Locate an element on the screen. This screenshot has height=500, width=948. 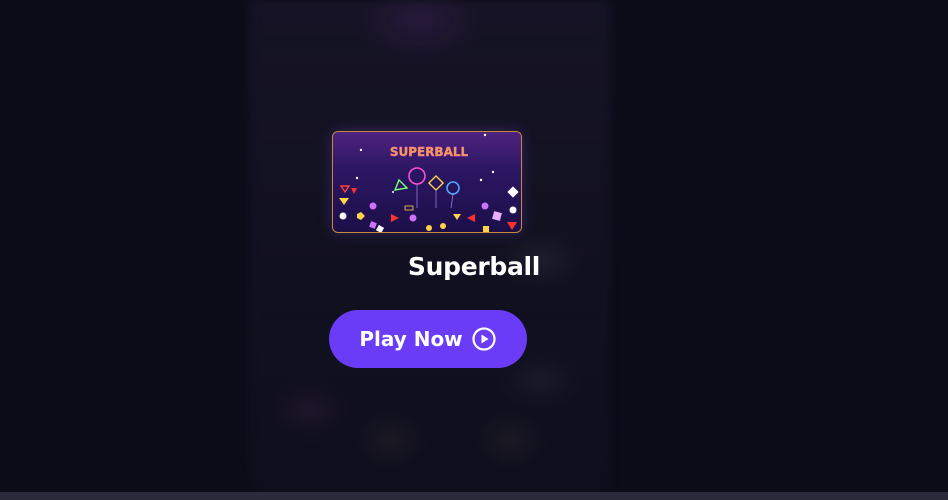
play-circle-icon is located at coordinates (484, 339).